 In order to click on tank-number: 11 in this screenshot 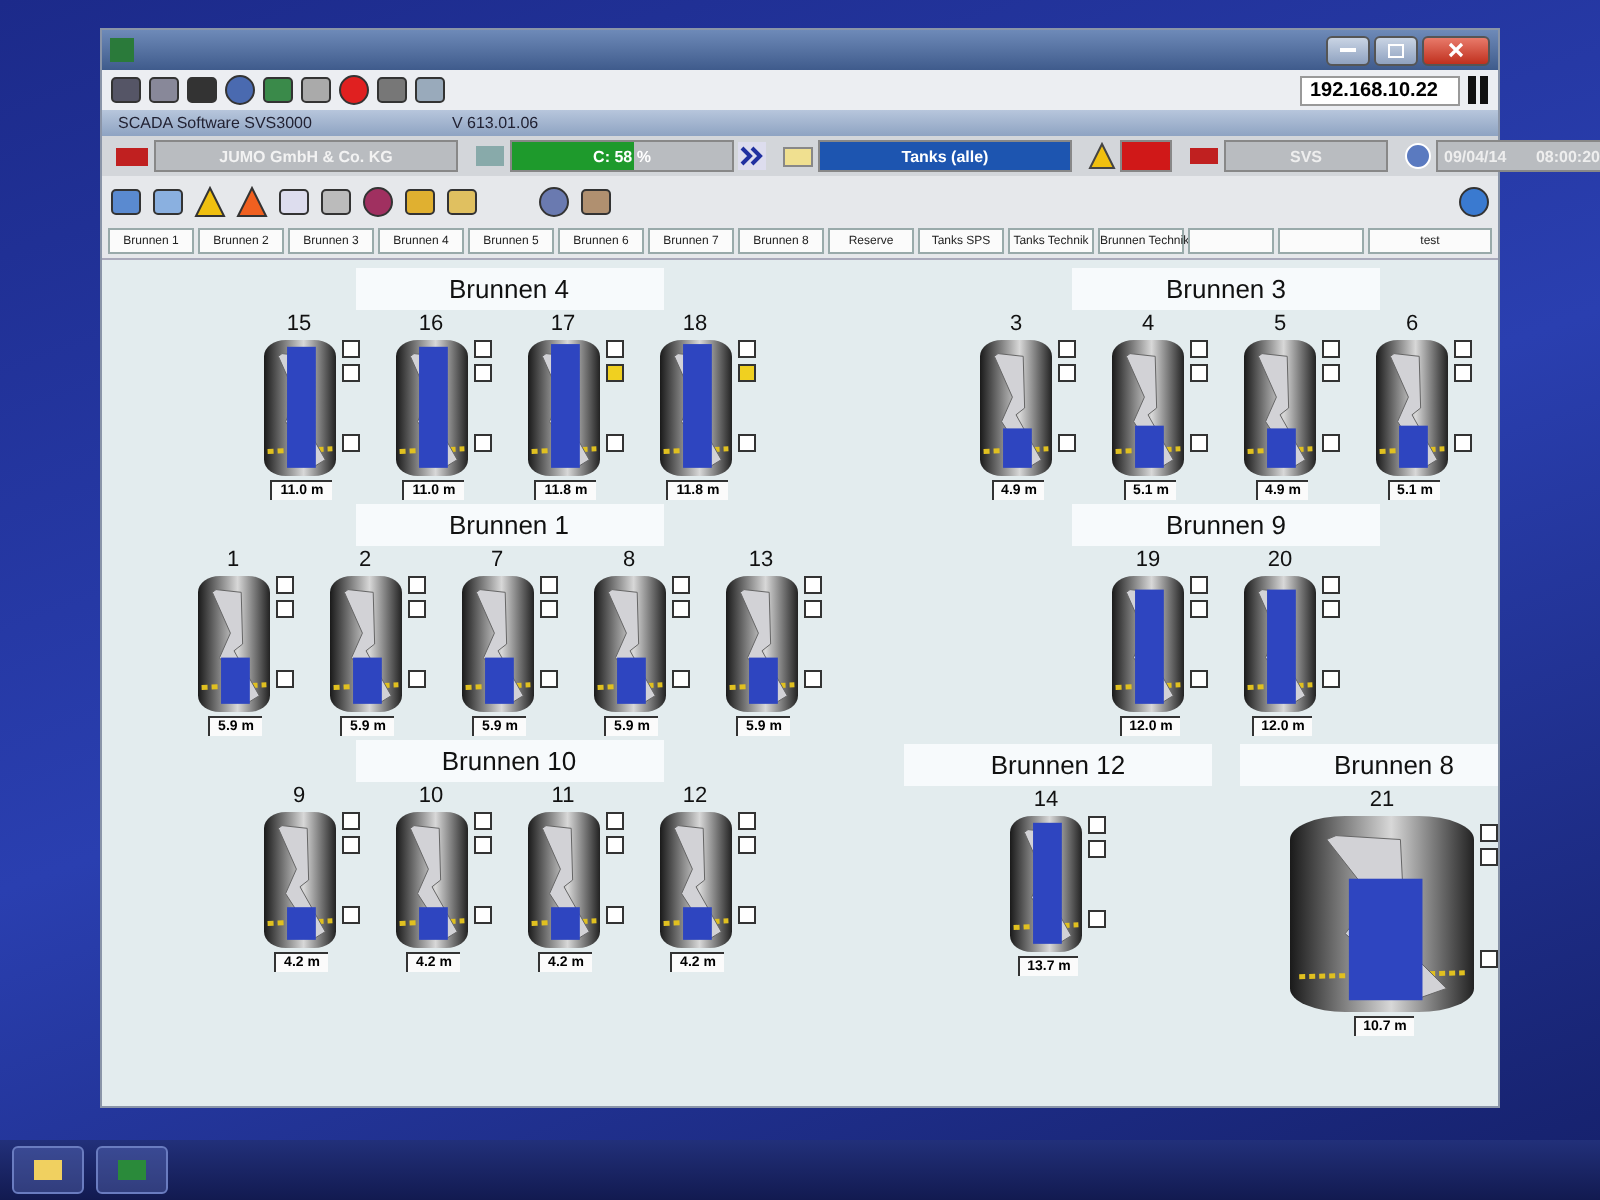, I will do `click(564, 796)`.